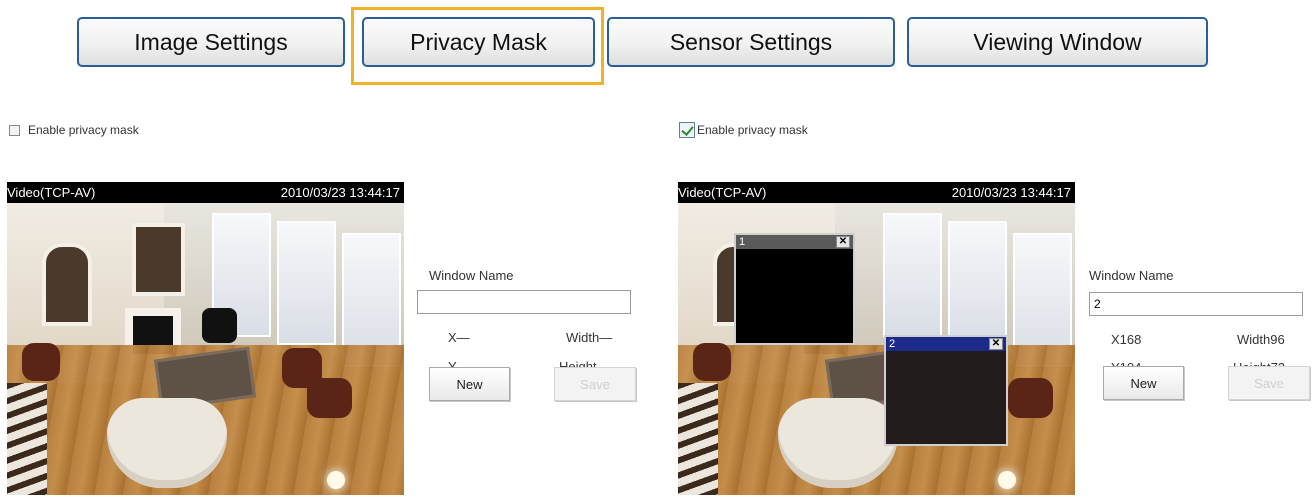  I want to click on tab-label: Image Settings, so click(211, 41).